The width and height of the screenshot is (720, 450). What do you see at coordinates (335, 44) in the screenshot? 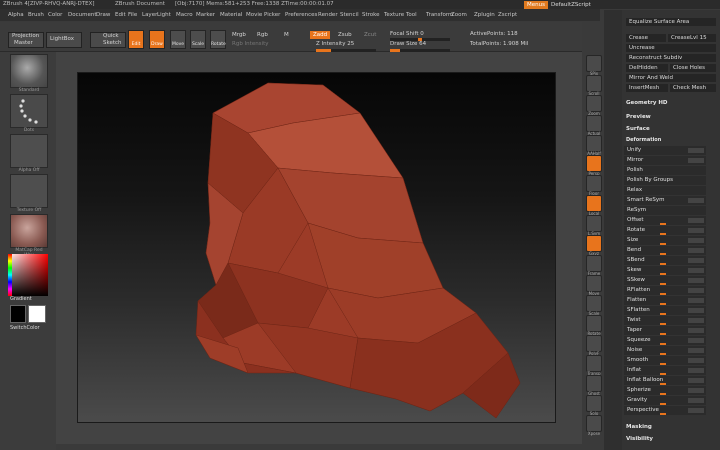
I see `z-intensity-slider: Z Intensity 25` at bounding box center [335, 44].